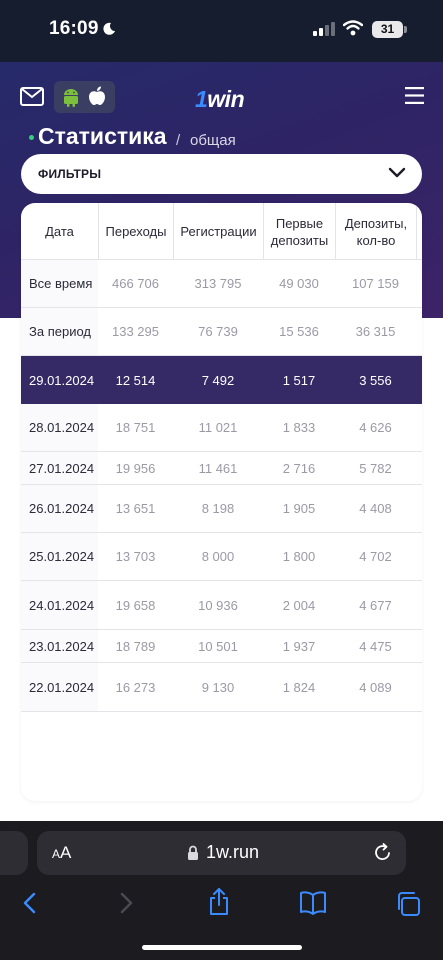 The height and width of the screenshot is (960, 443). I want to click on cell-first-deposits: 15 536, so click(299, 331).